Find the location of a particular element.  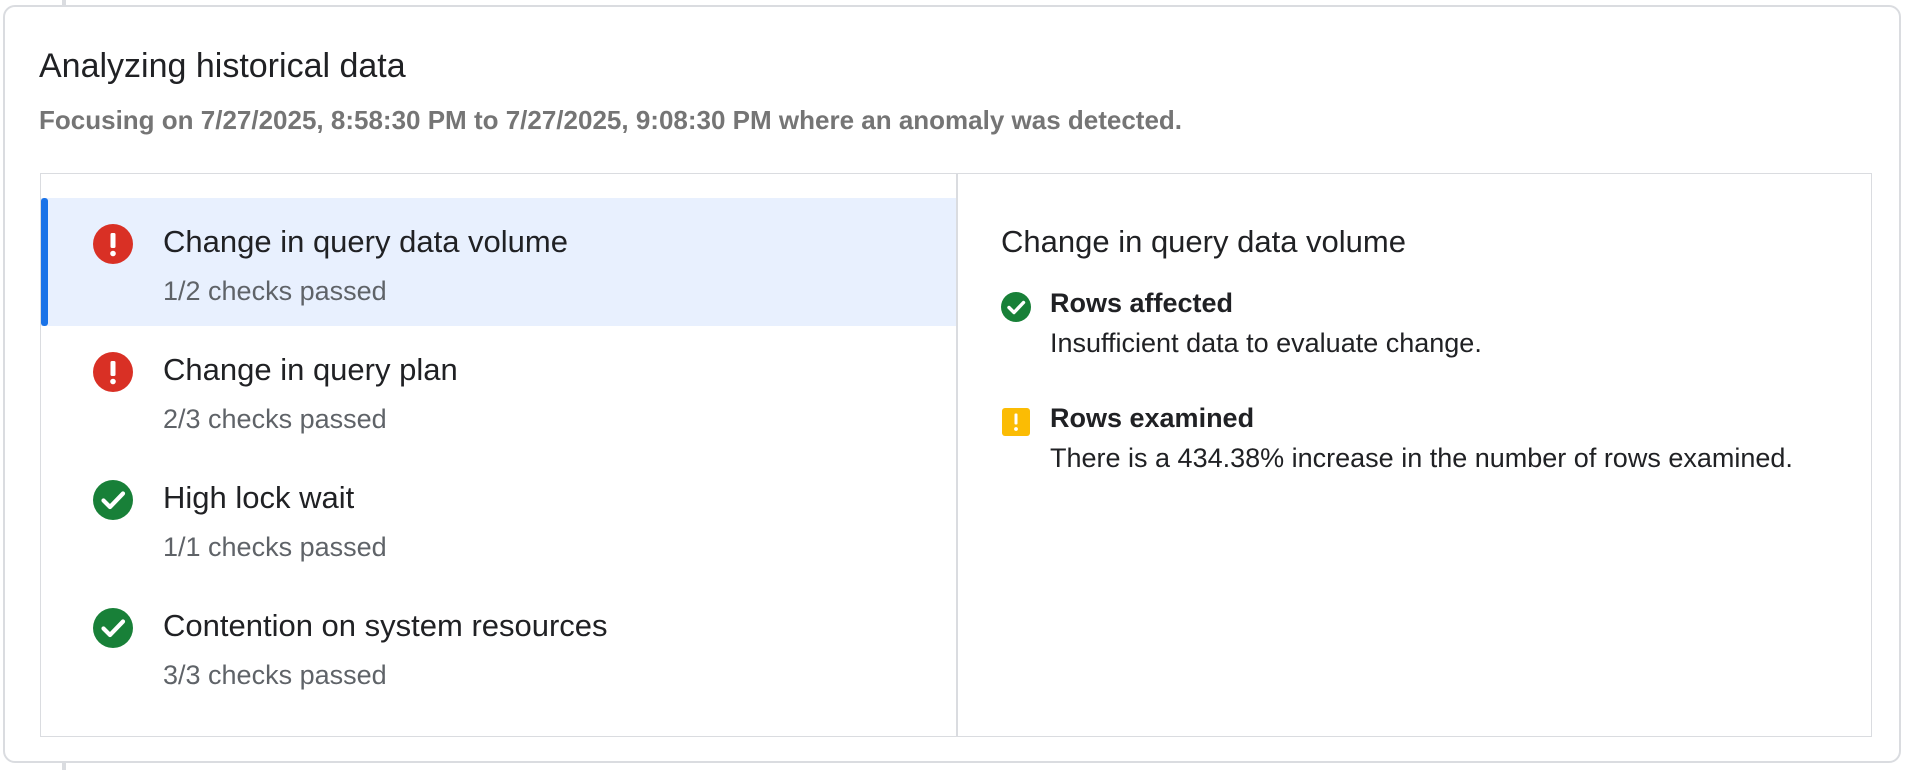

category-title: Change in query plan is located at coordinates (310, 369).